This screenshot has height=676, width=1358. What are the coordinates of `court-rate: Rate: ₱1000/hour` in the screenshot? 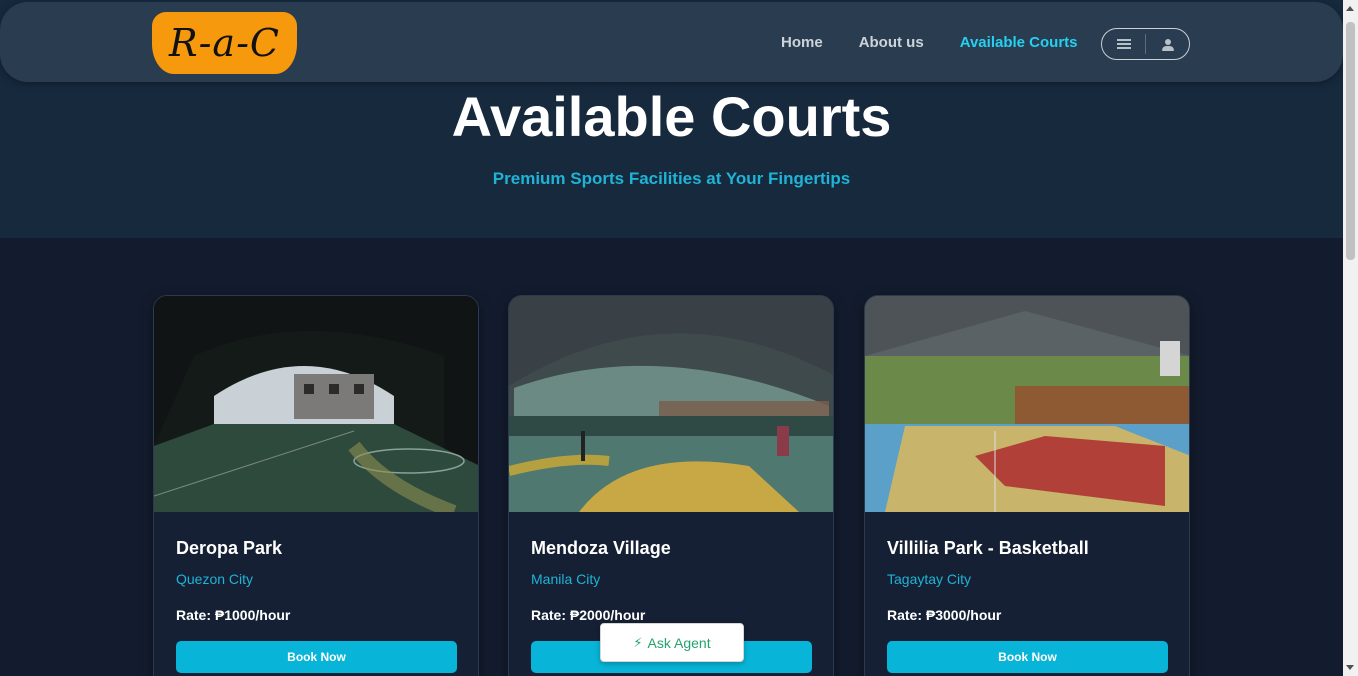 It's located at (233, 615).